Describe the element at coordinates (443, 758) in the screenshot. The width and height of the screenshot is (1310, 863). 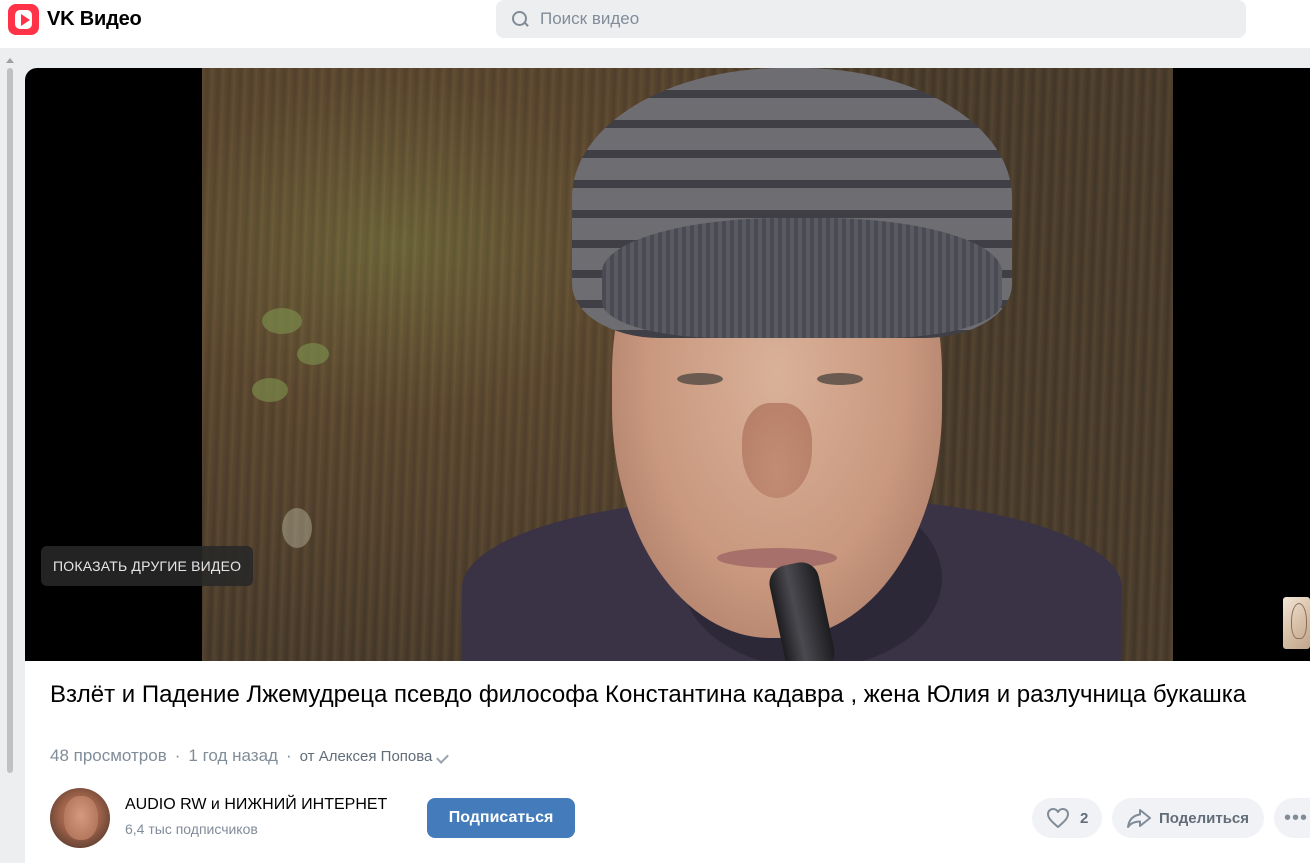
I see `checkmark-icon` at that location.